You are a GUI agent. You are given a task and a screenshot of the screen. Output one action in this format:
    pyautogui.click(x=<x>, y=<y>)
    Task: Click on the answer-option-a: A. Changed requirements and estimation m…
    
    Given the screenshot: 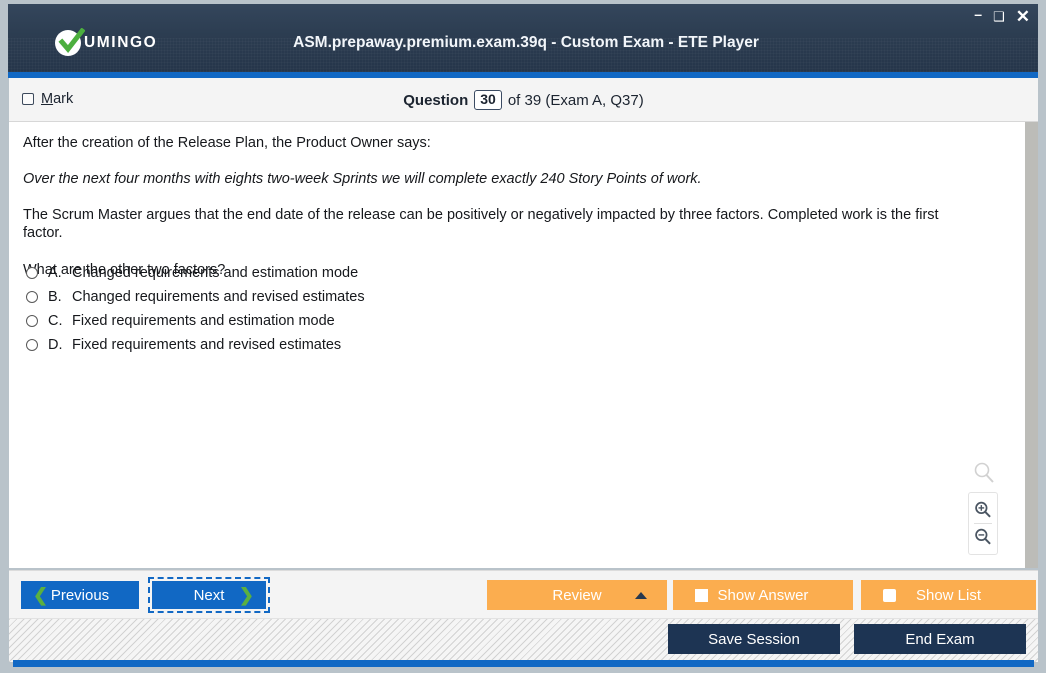 What is the action you would take?
    pyautogui.click(x=195, y=273)
    